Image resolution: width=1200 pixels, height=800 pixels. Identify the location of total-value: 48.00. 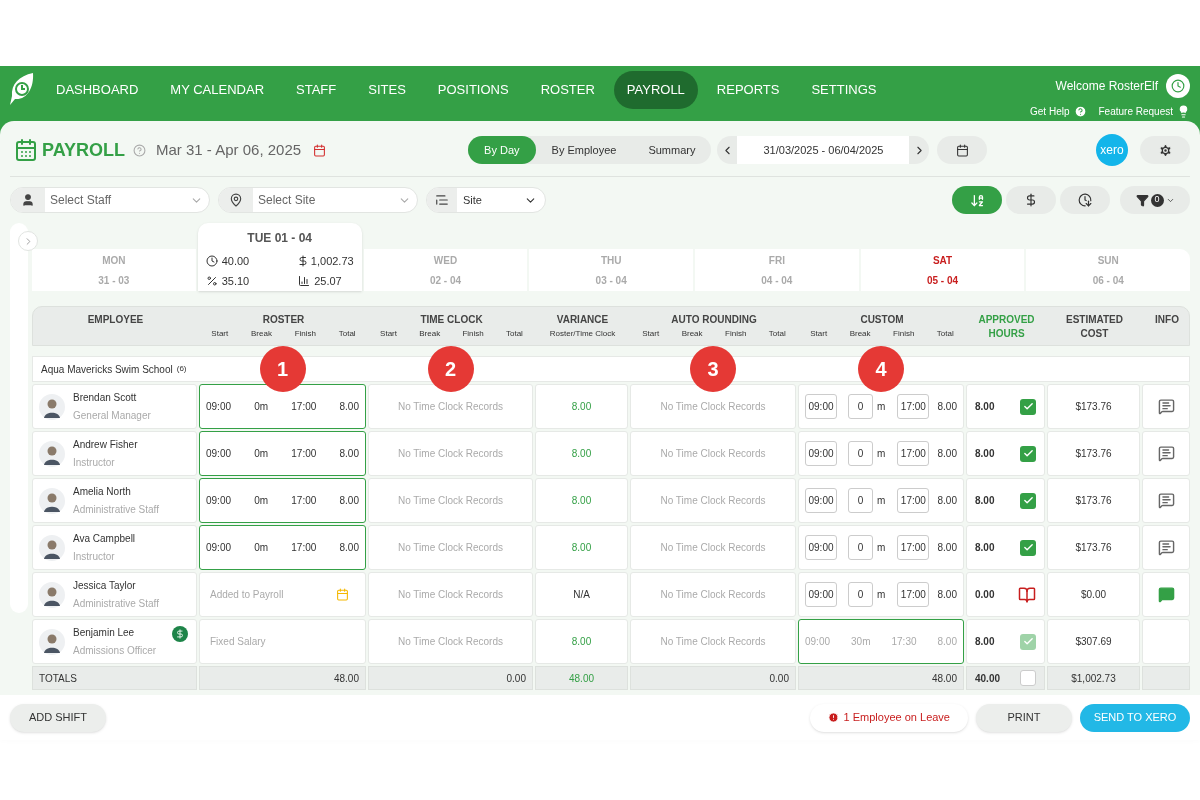
(581, 678).